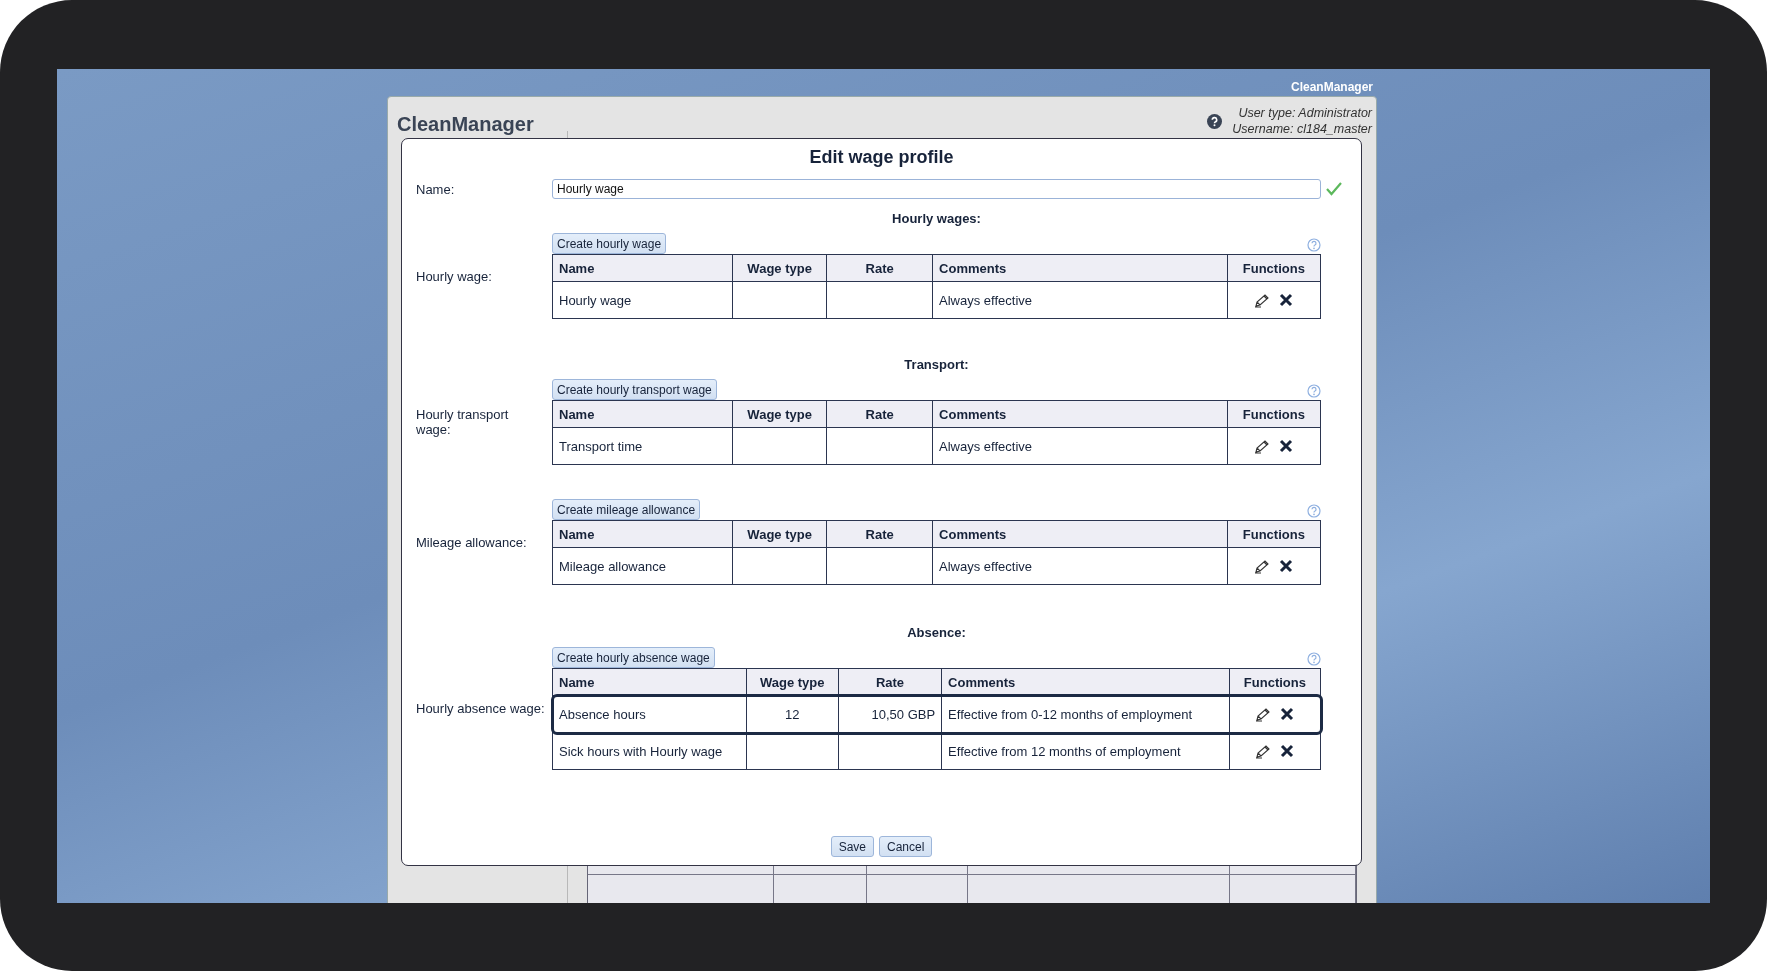  What do you see at coordinates (642, 300) in the screenshot?
I see `table-cell: Hourly wage` at bounding box center [642, 300].